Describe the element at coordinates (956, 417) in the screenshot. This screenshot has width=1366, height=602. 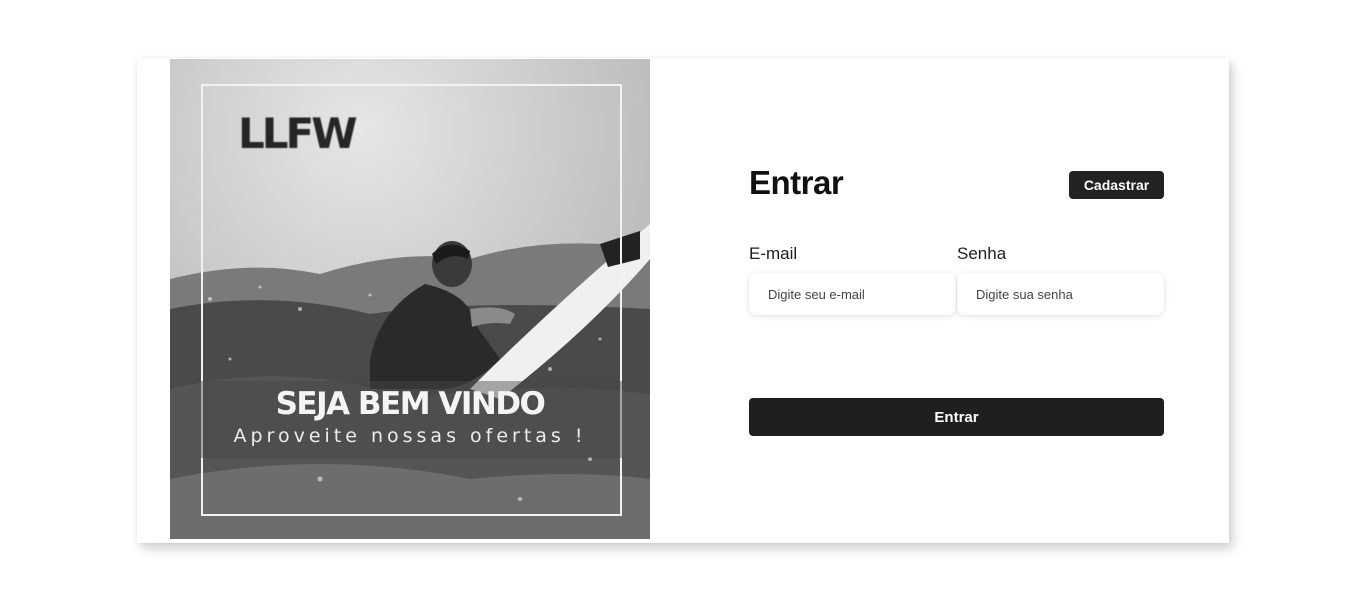
I see `login-button: Entrar` at that location.